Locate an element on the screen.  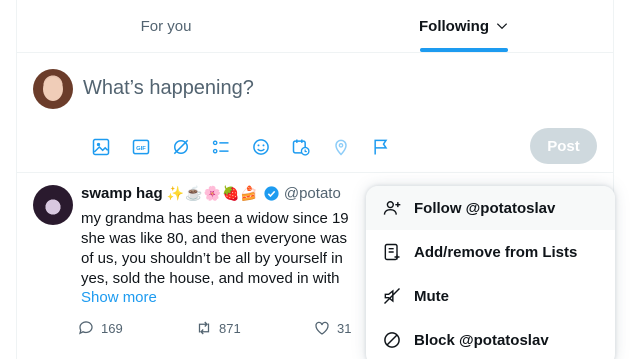
menu-item-label: Block @potatoslav is located at coordinates (481, 340).